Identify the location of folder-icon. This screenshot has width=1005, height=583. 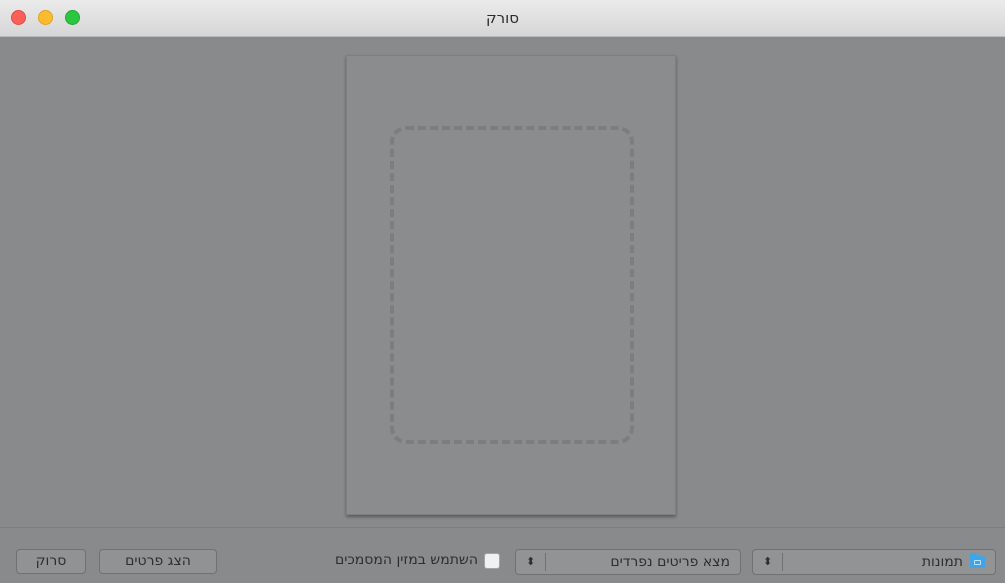
(977, 560).